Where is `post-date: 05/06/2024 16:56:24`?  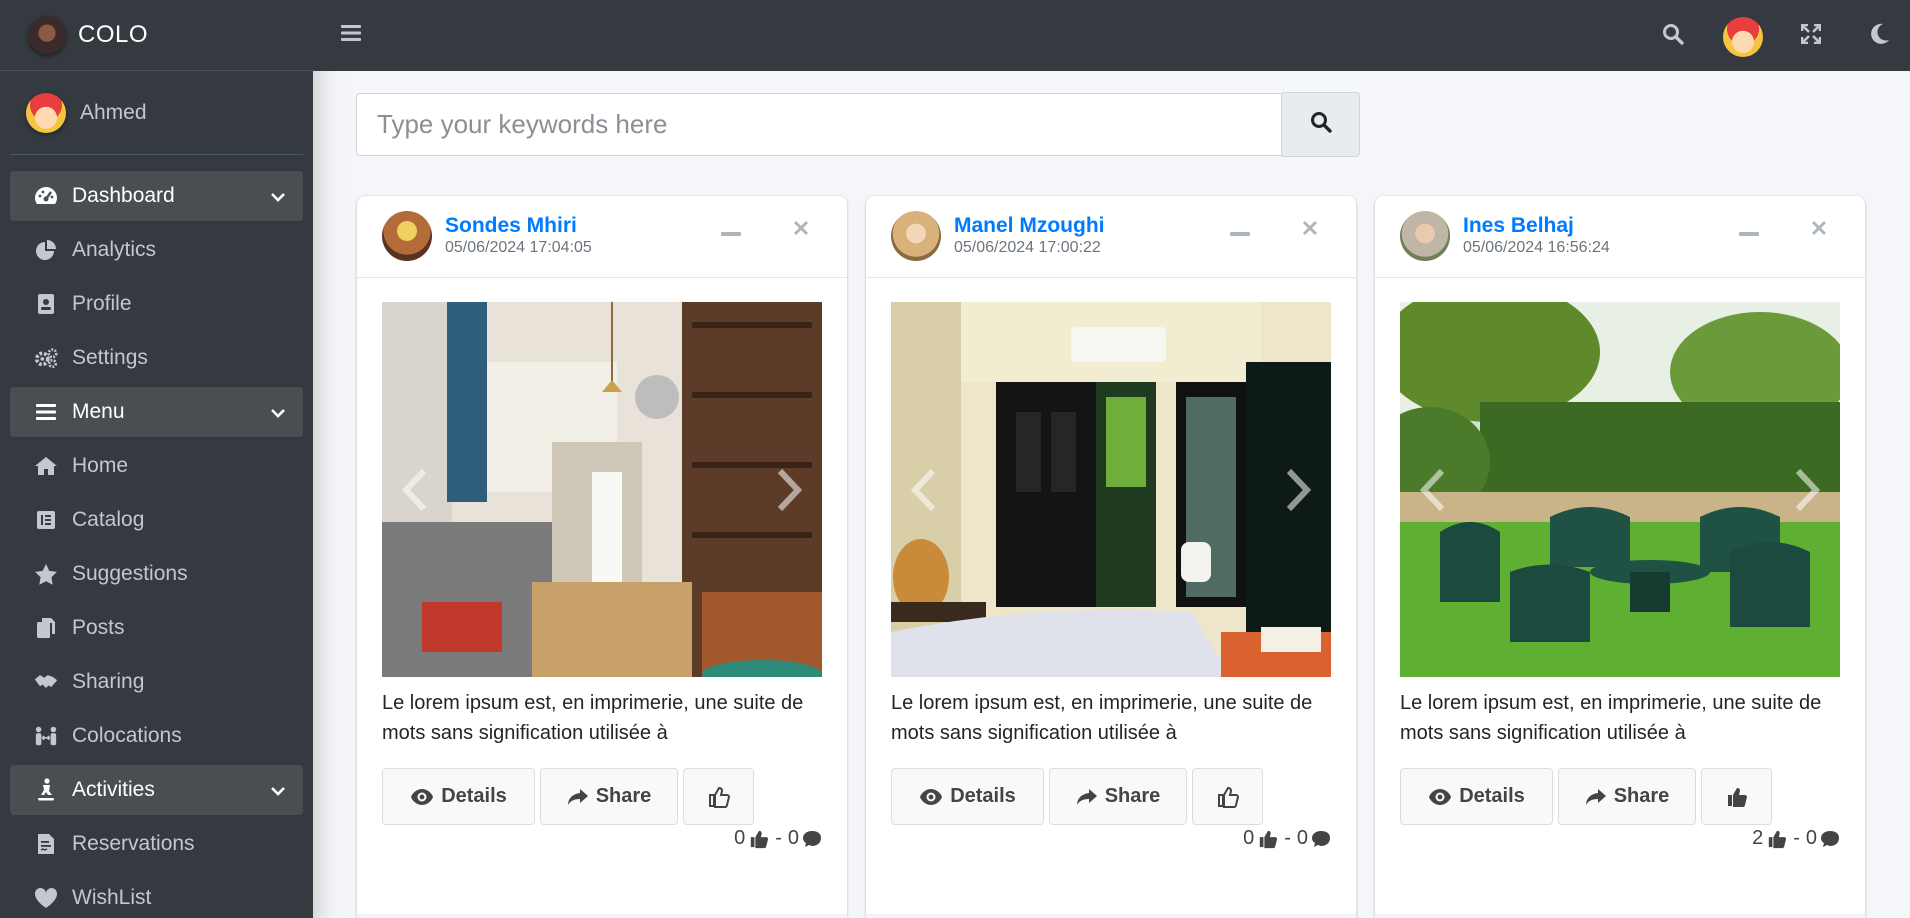
post-date: 05/06/2024 16:56:24 is located at coordinates (1536, 247).